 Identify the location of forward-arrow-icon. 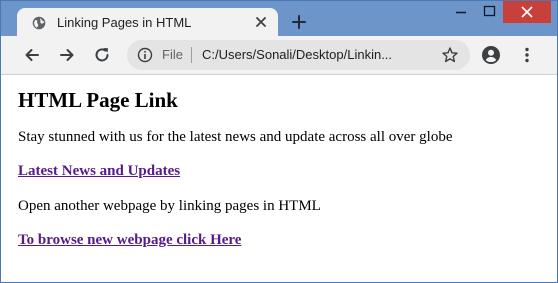
(67, 55).